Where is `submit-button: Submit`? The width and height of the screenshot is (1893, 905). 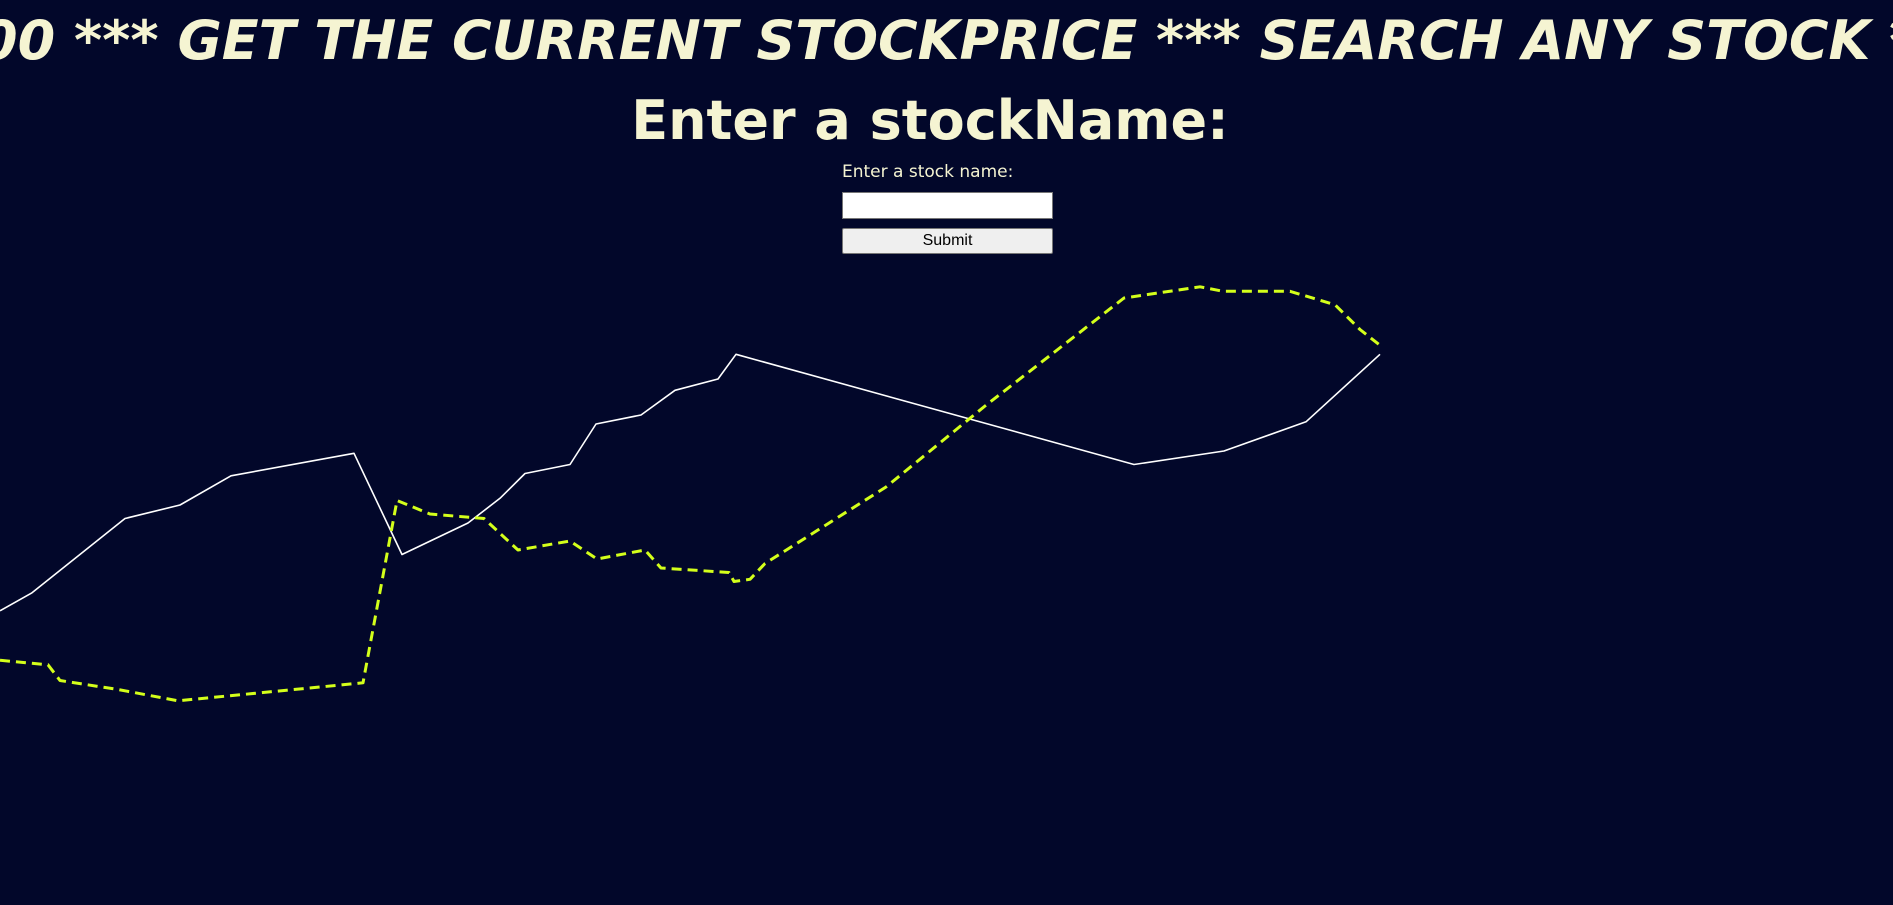
submit-button: Submit is located at coordinates (947, 241).